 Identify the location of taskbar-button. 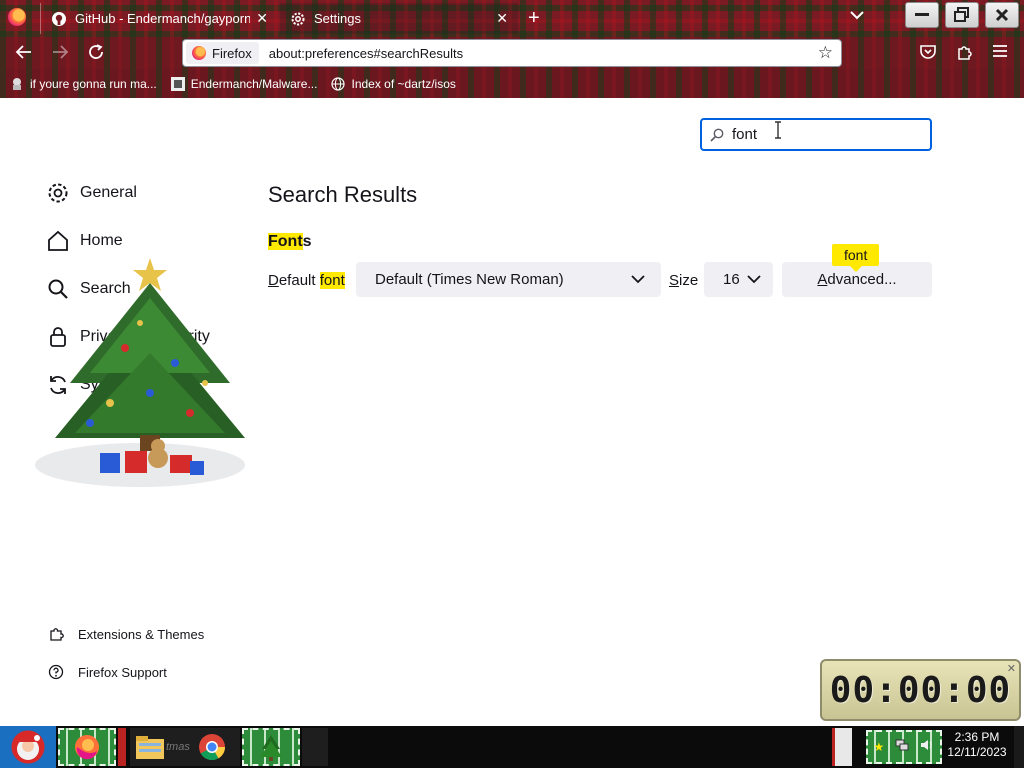
(315, 747).